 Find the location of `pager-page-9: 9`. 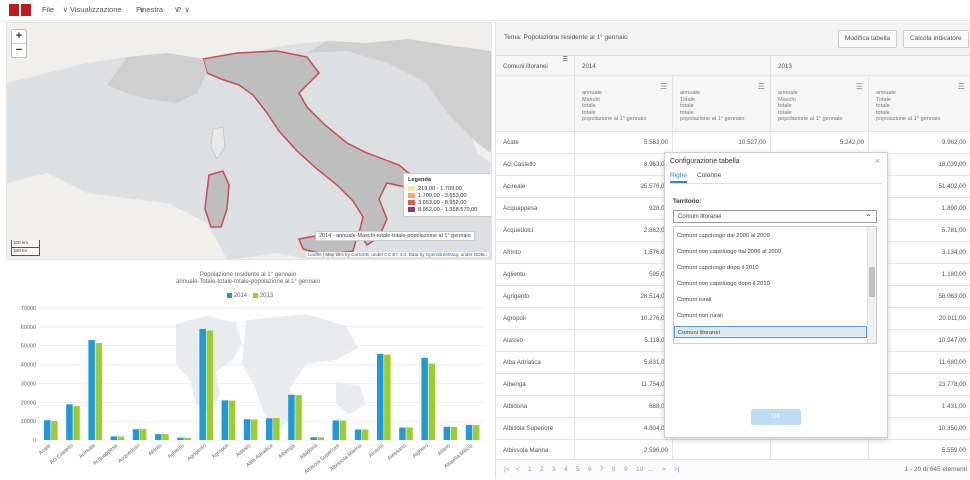

pager-page-9: 9 is located at coordinates (626, 469).